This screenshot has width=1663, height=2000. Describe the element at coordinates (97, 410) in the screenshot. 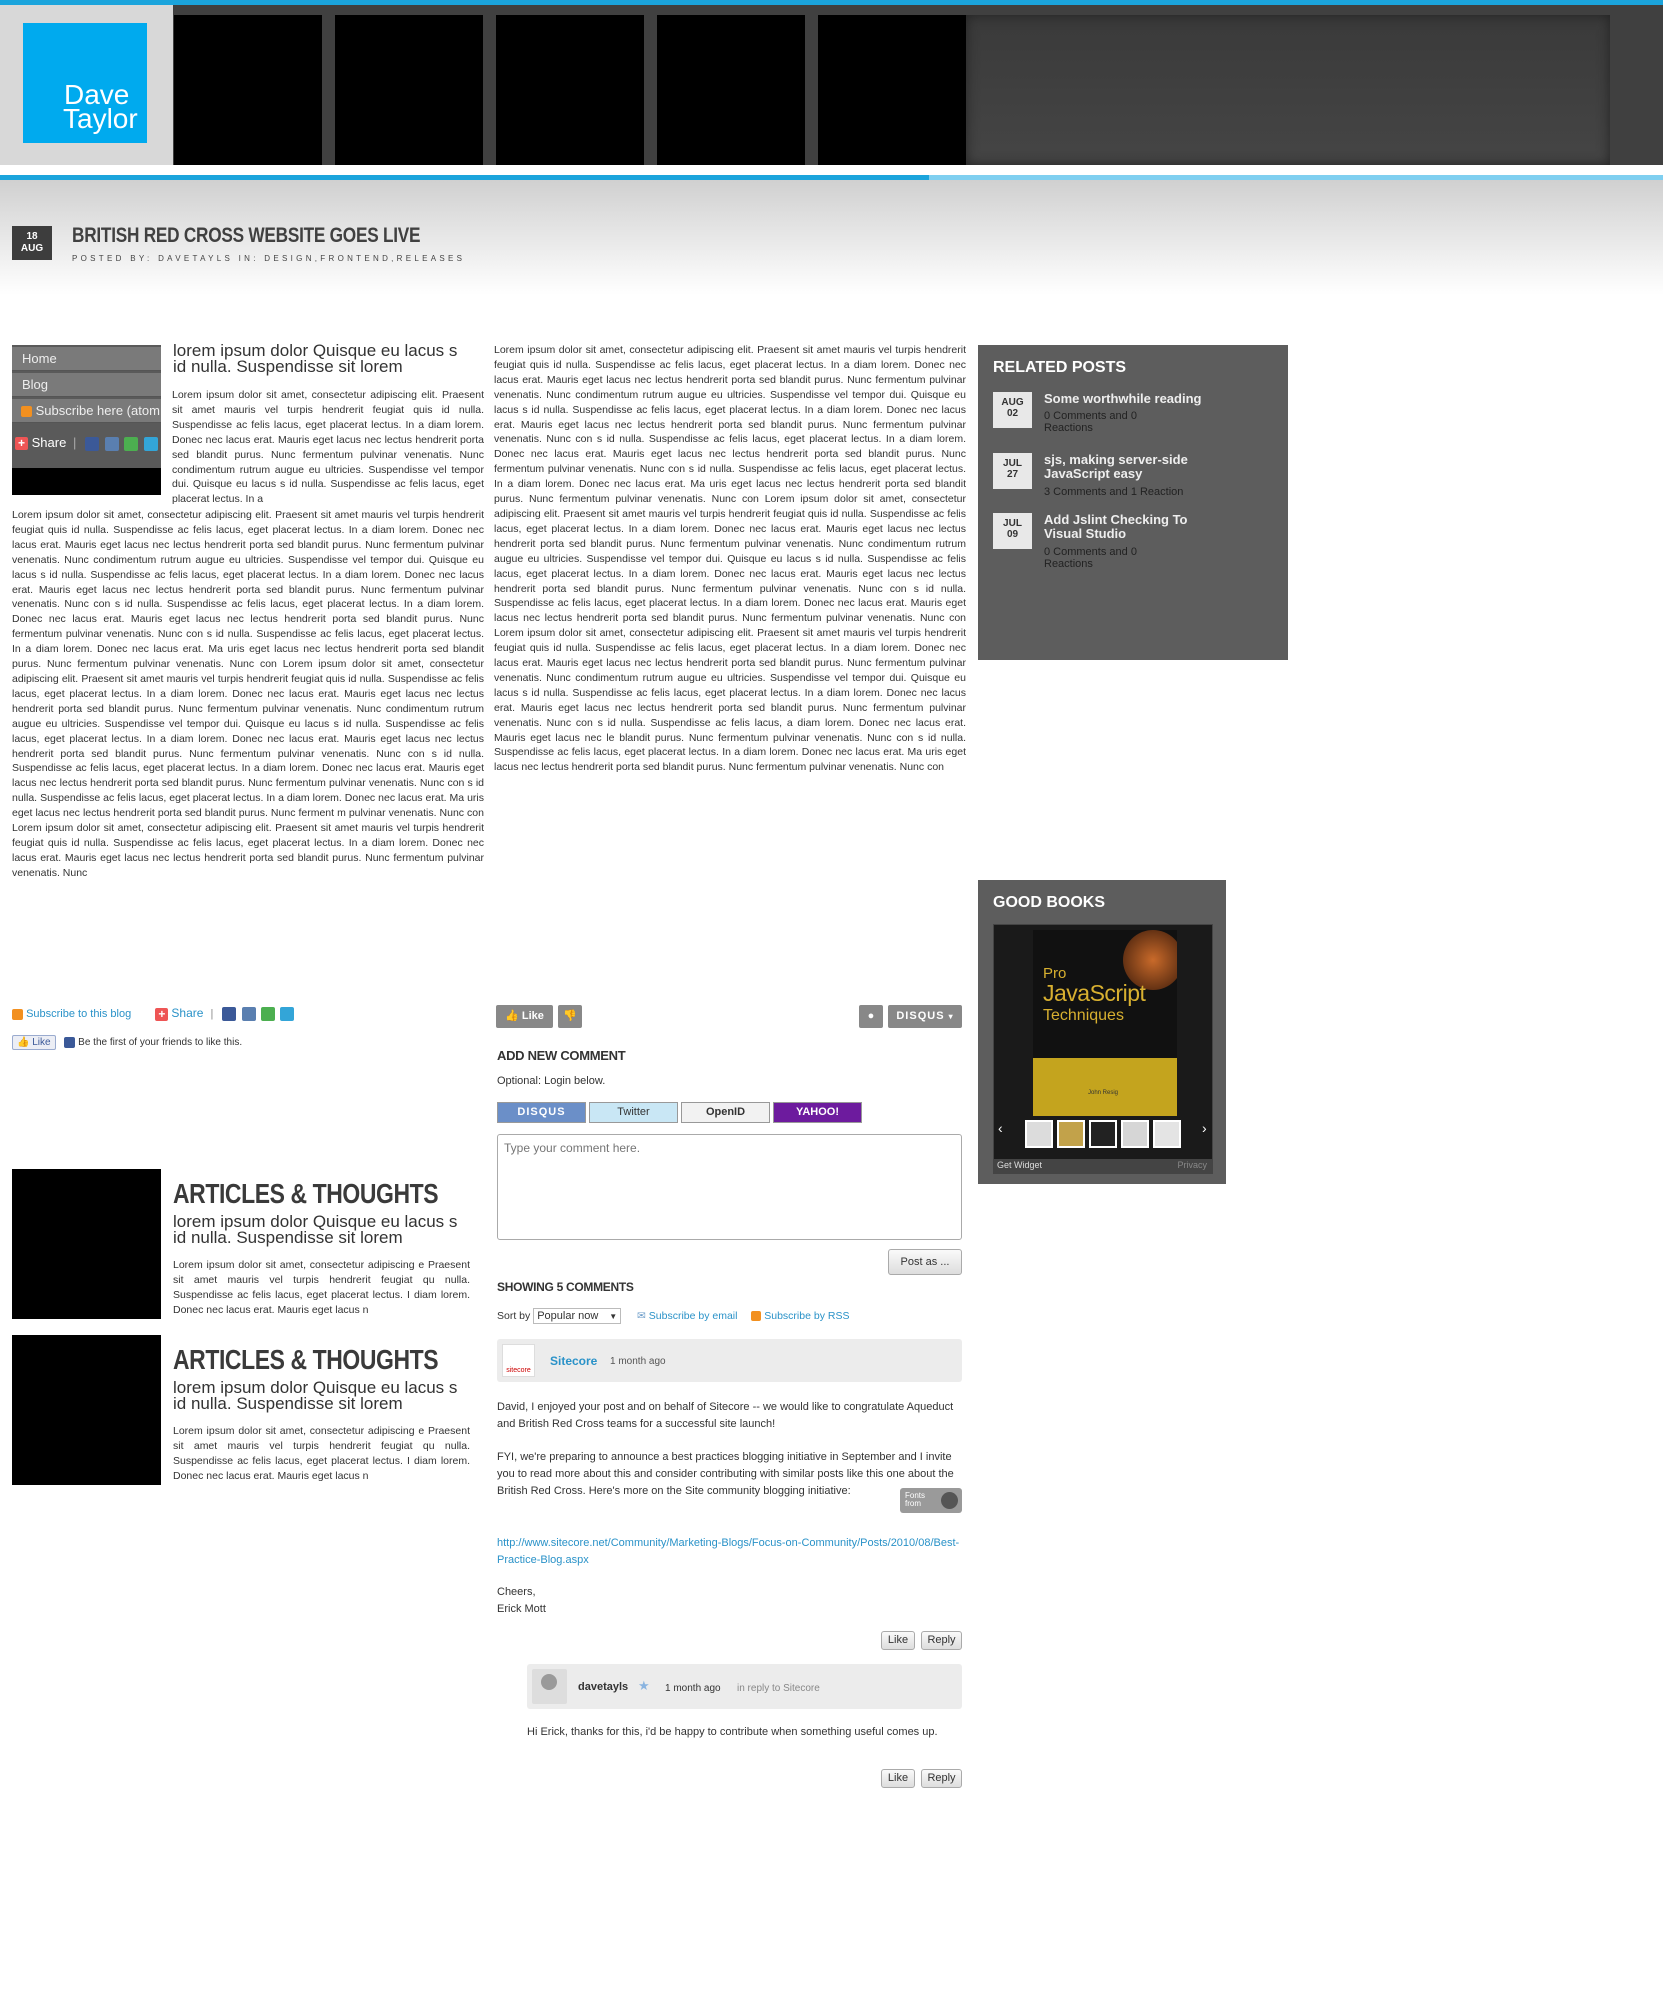

I see `left-nav-subscribe-label: Subscribe here (atom` at that location.